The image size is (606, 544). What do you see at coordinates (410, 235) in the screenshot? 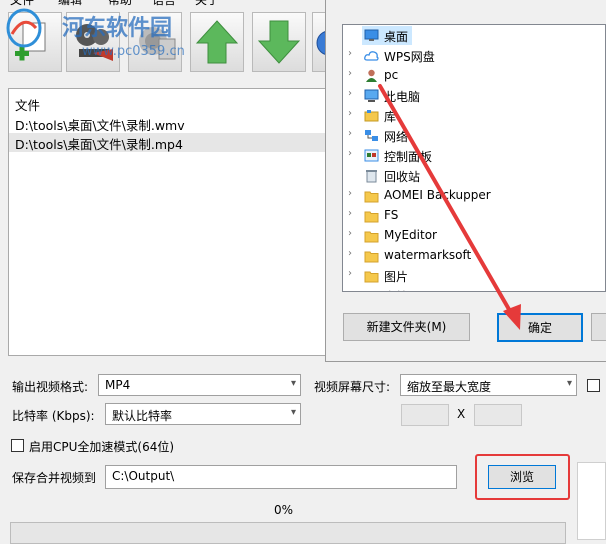
I see `tree-item-label: MyEditor` at bounding box center [410, 235].